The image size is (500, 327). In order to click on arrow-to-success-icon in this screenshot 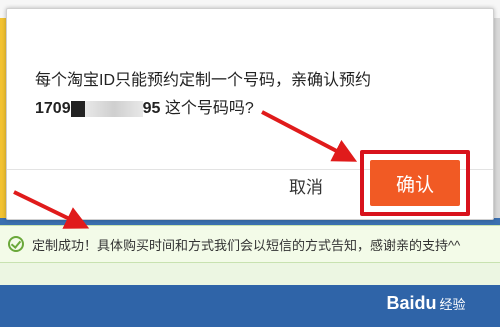, I will do `click(51, 209)`.